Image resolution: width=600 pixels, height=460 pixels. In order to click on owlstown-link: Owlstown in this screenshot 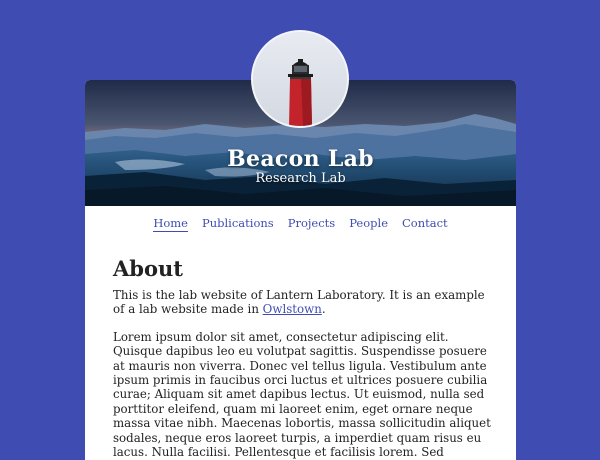, I will do `click(292, 309)`.